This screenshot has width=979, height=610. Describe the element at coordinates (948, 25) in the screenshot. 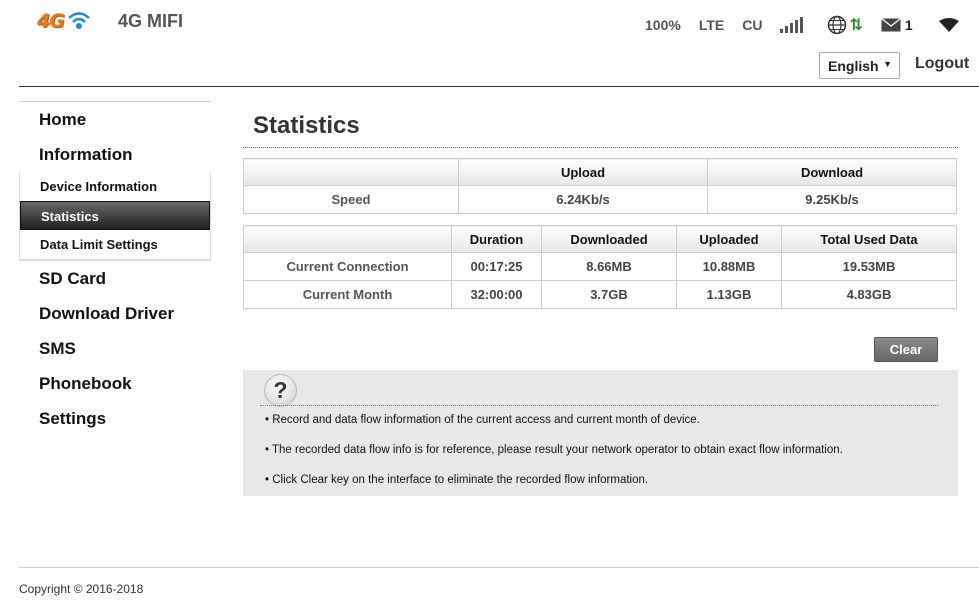

I see `wifi-signal-icon` at that location.